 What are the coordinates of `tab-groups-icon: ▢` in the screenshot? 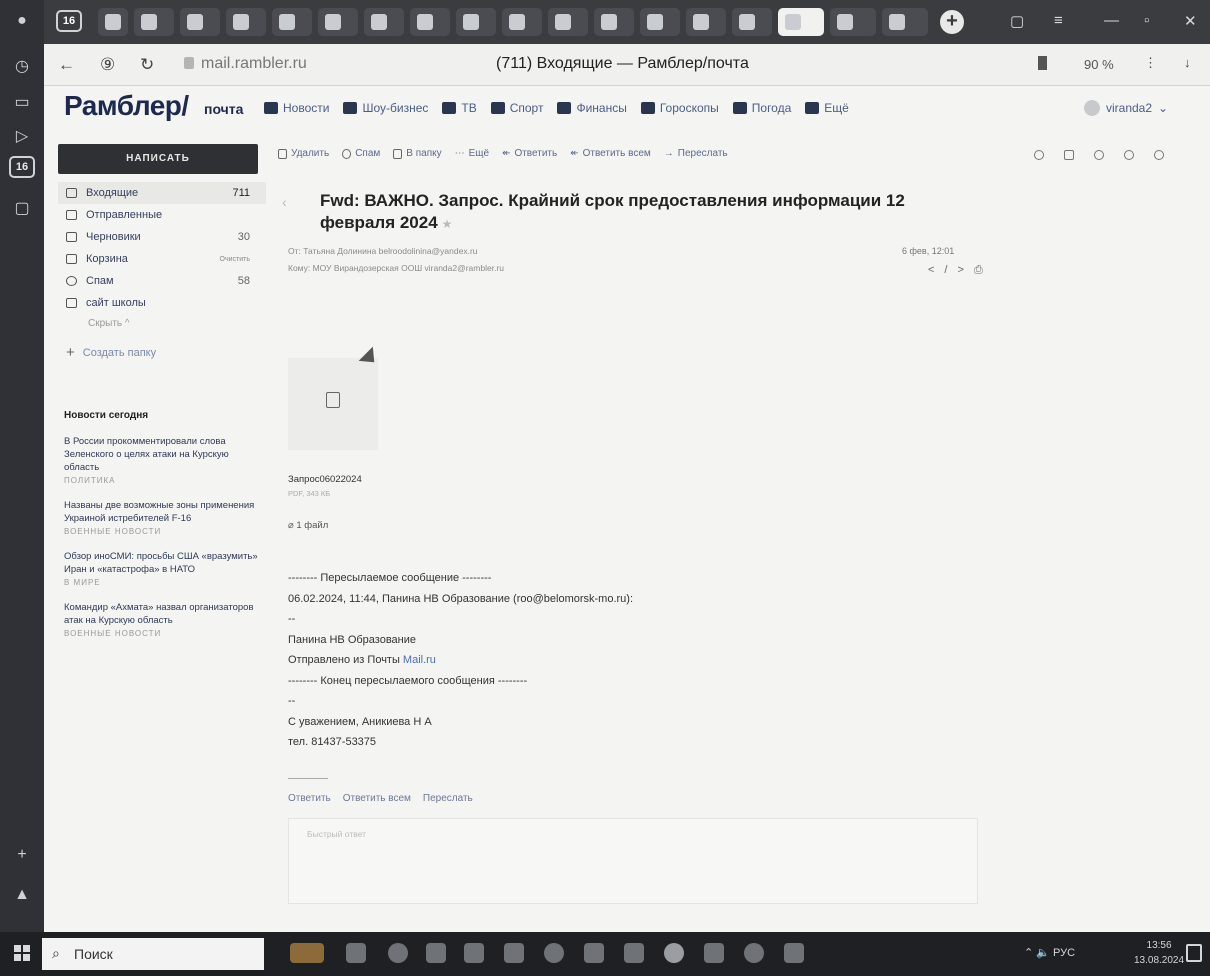 It's located at (1017, 21).